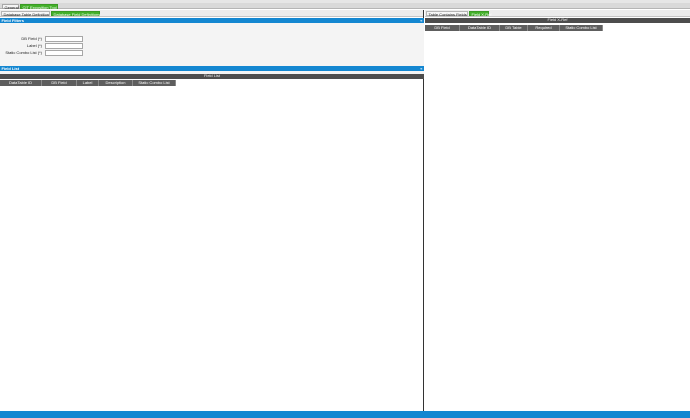  Describe the element at coordinates (544, 28) in the screenshot. I see `column-header-required: Required` at that location.